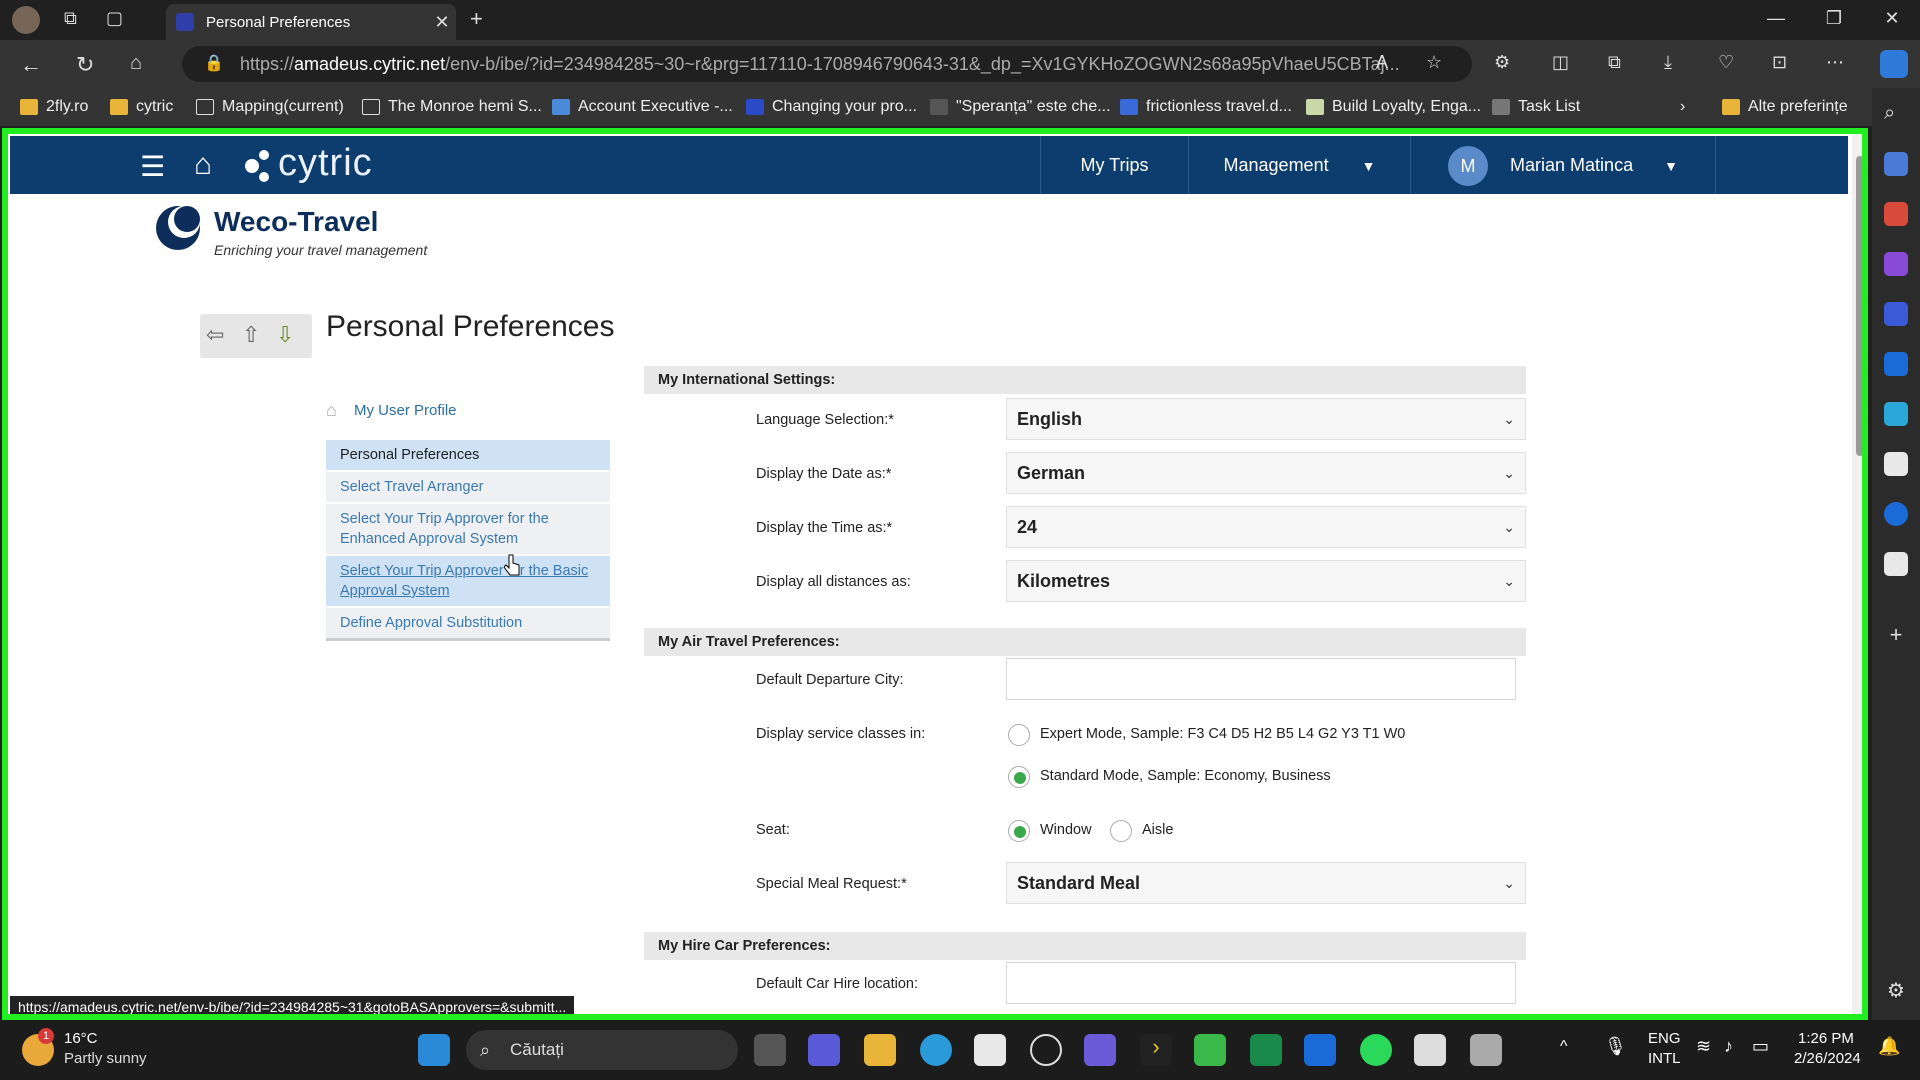  Describe the element at coordinates (468, 488) in the screenshot. I see `menu-select-travel-arranger: Select Travel Arranger` at that location.